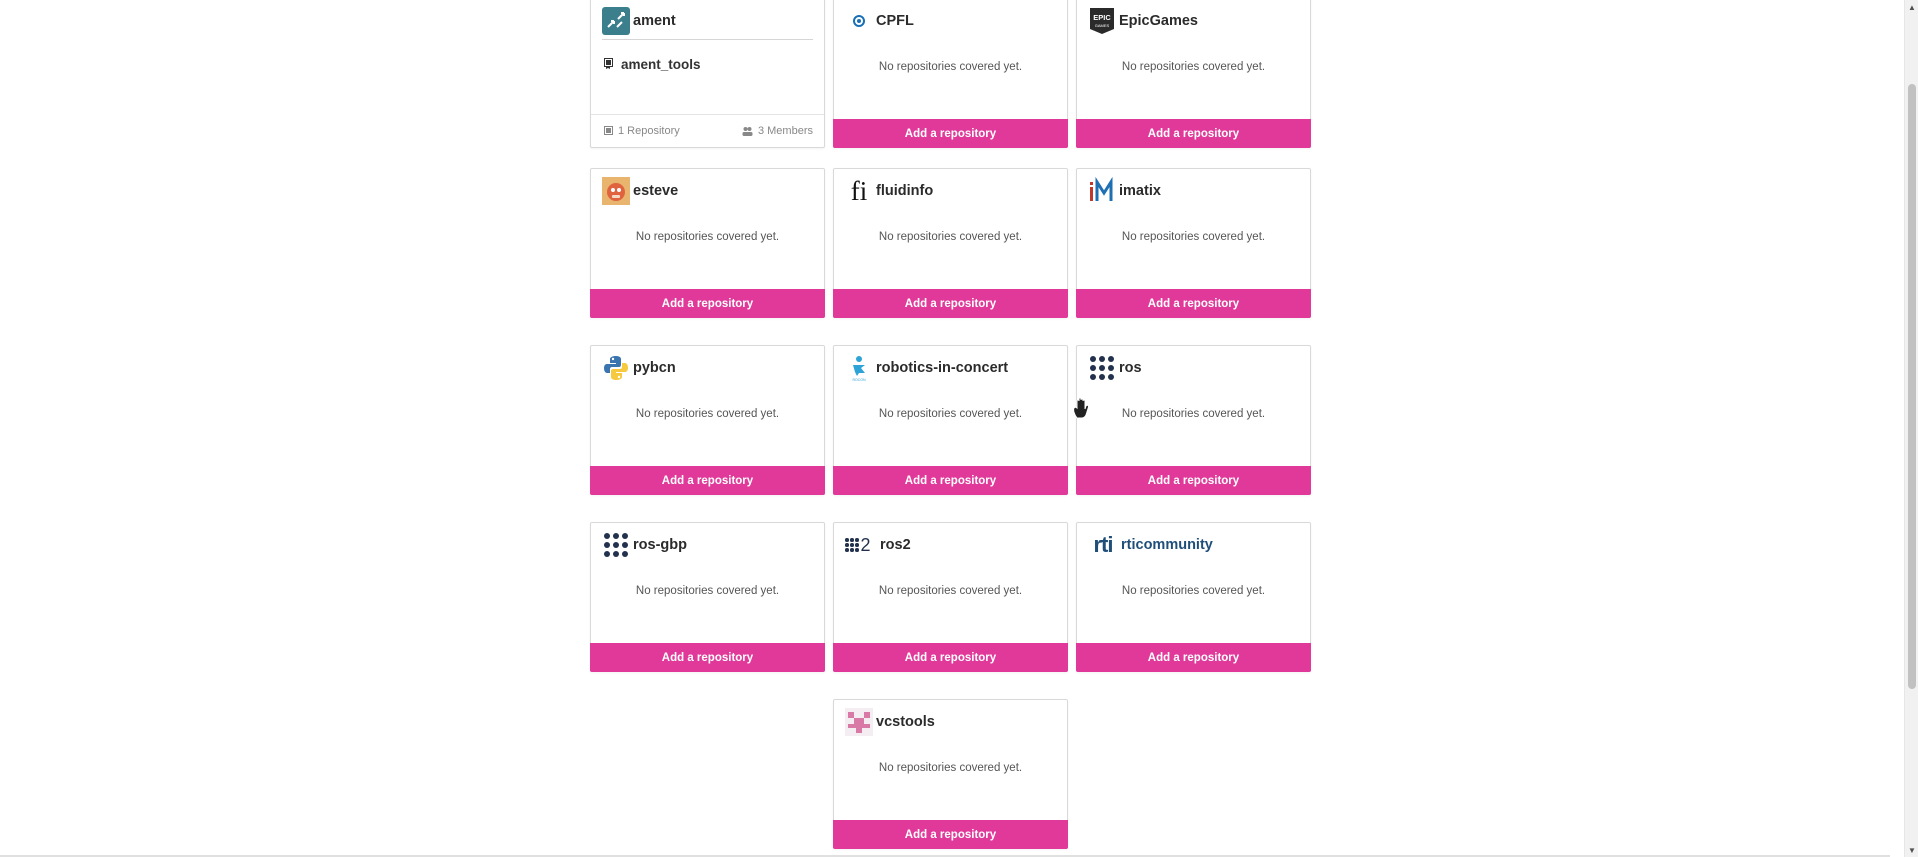 This screenshot has height=857, width=1918. What do you see at coordinates (616, 21) in the screenshot?
I see `ament-logo-icon` at bounding box center [616, 21].